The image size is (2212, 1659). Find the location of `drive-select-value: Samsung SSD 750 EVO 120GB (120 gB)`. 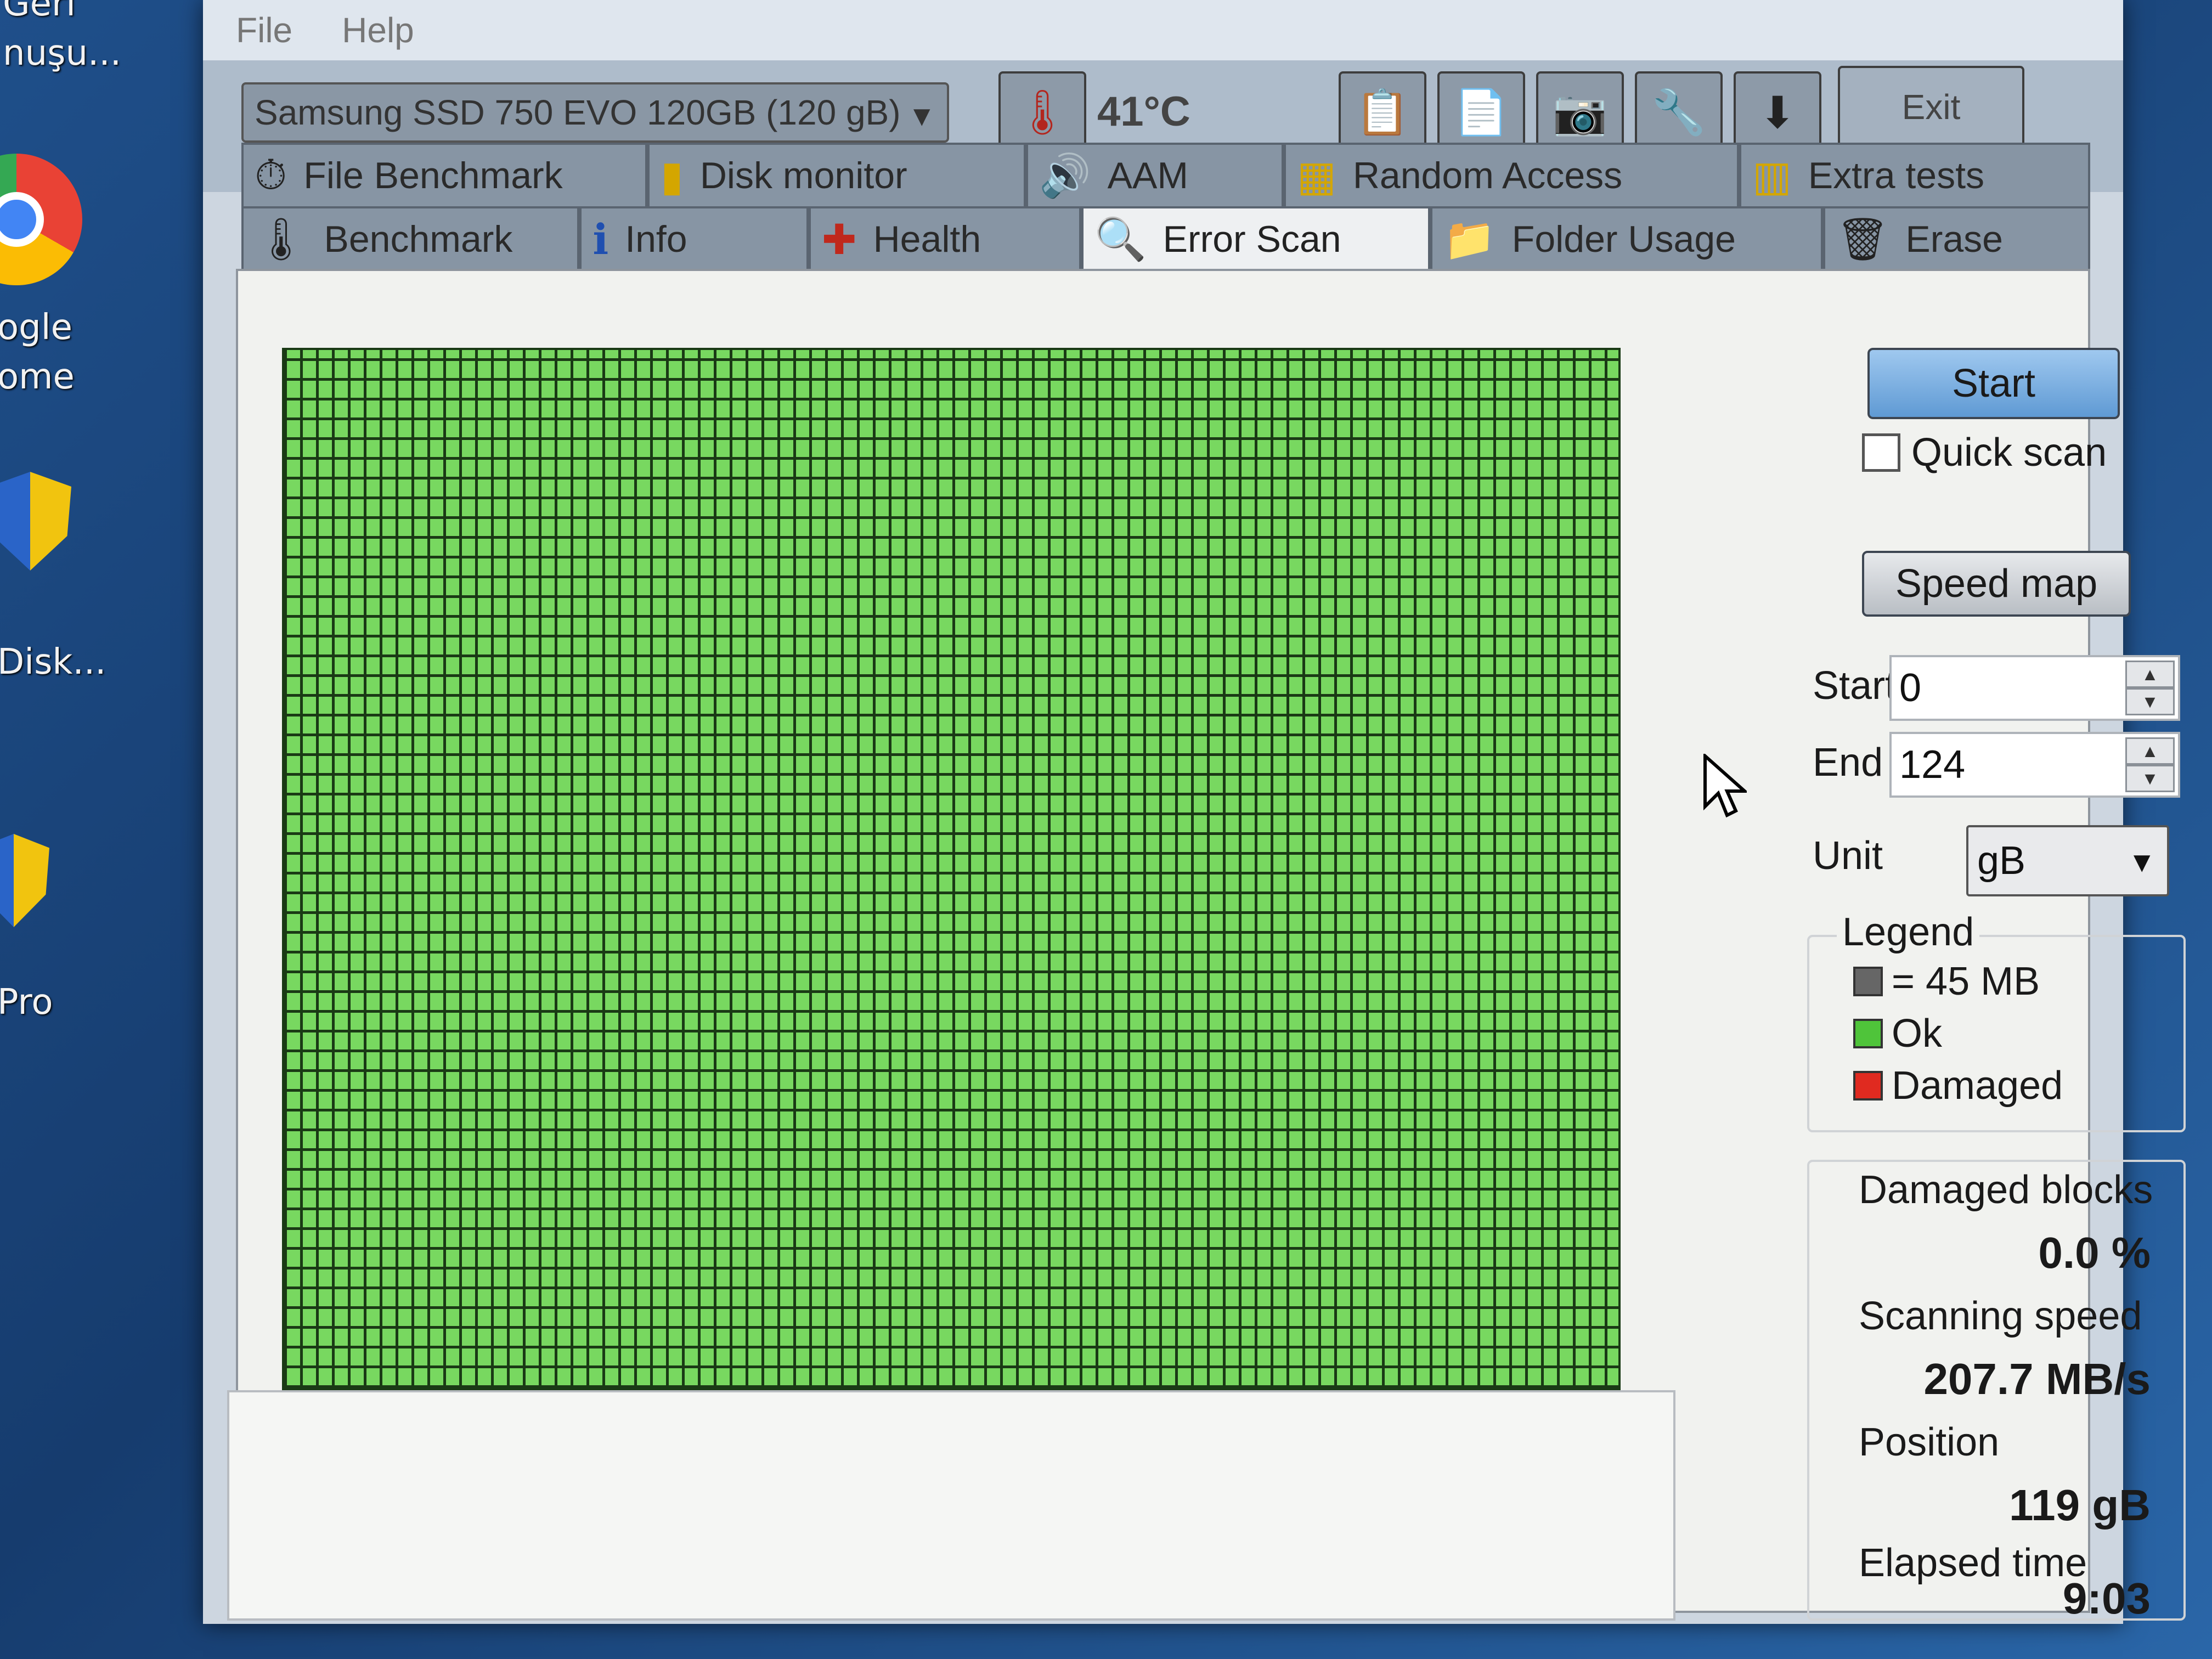

drive-select-value: Samsung SSD 750 EVO 120GB (120 gB) is located at coordinates (578, 113).